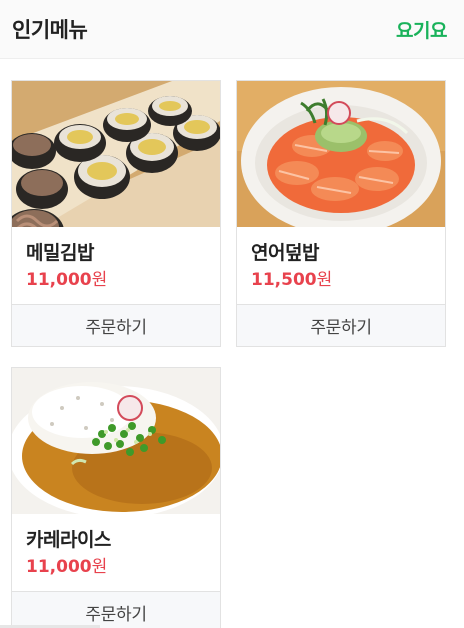 This screenshot has width=464, height=628. Describe the element at coordinates (341, 154) in the screenshot. I see `menu-photo-salmon-rice-bowl` at that location.